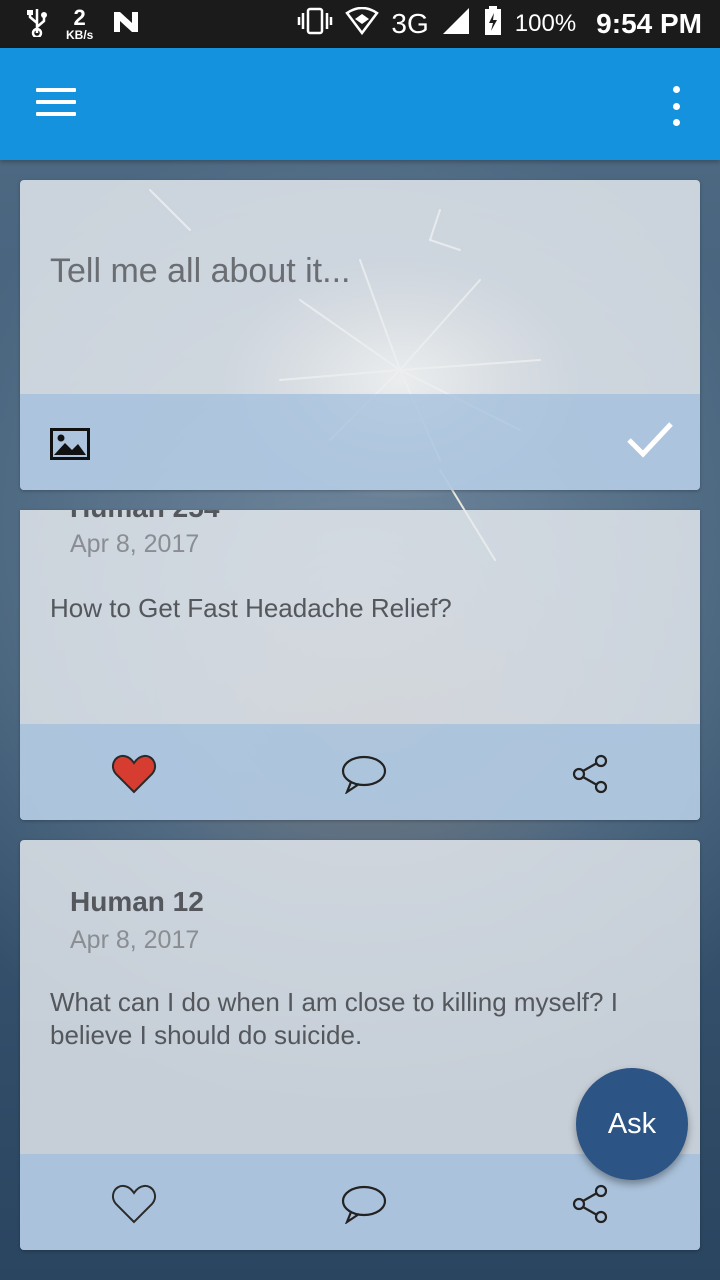  What do you see at coordinates (360, 442) in the screenshot?
I see `compose-actions` at bounding box center [360, 442].